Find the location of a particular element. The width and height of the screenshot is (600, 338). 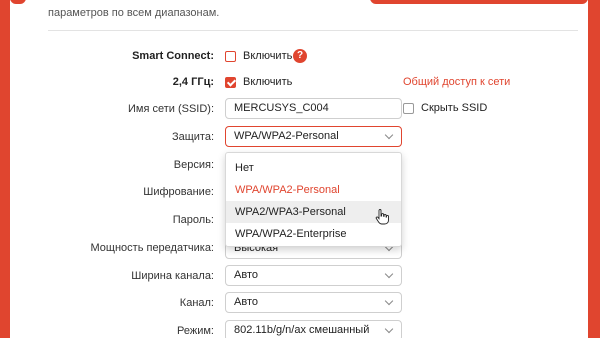

channel-value: Авто is located at coordinates (246, 302).